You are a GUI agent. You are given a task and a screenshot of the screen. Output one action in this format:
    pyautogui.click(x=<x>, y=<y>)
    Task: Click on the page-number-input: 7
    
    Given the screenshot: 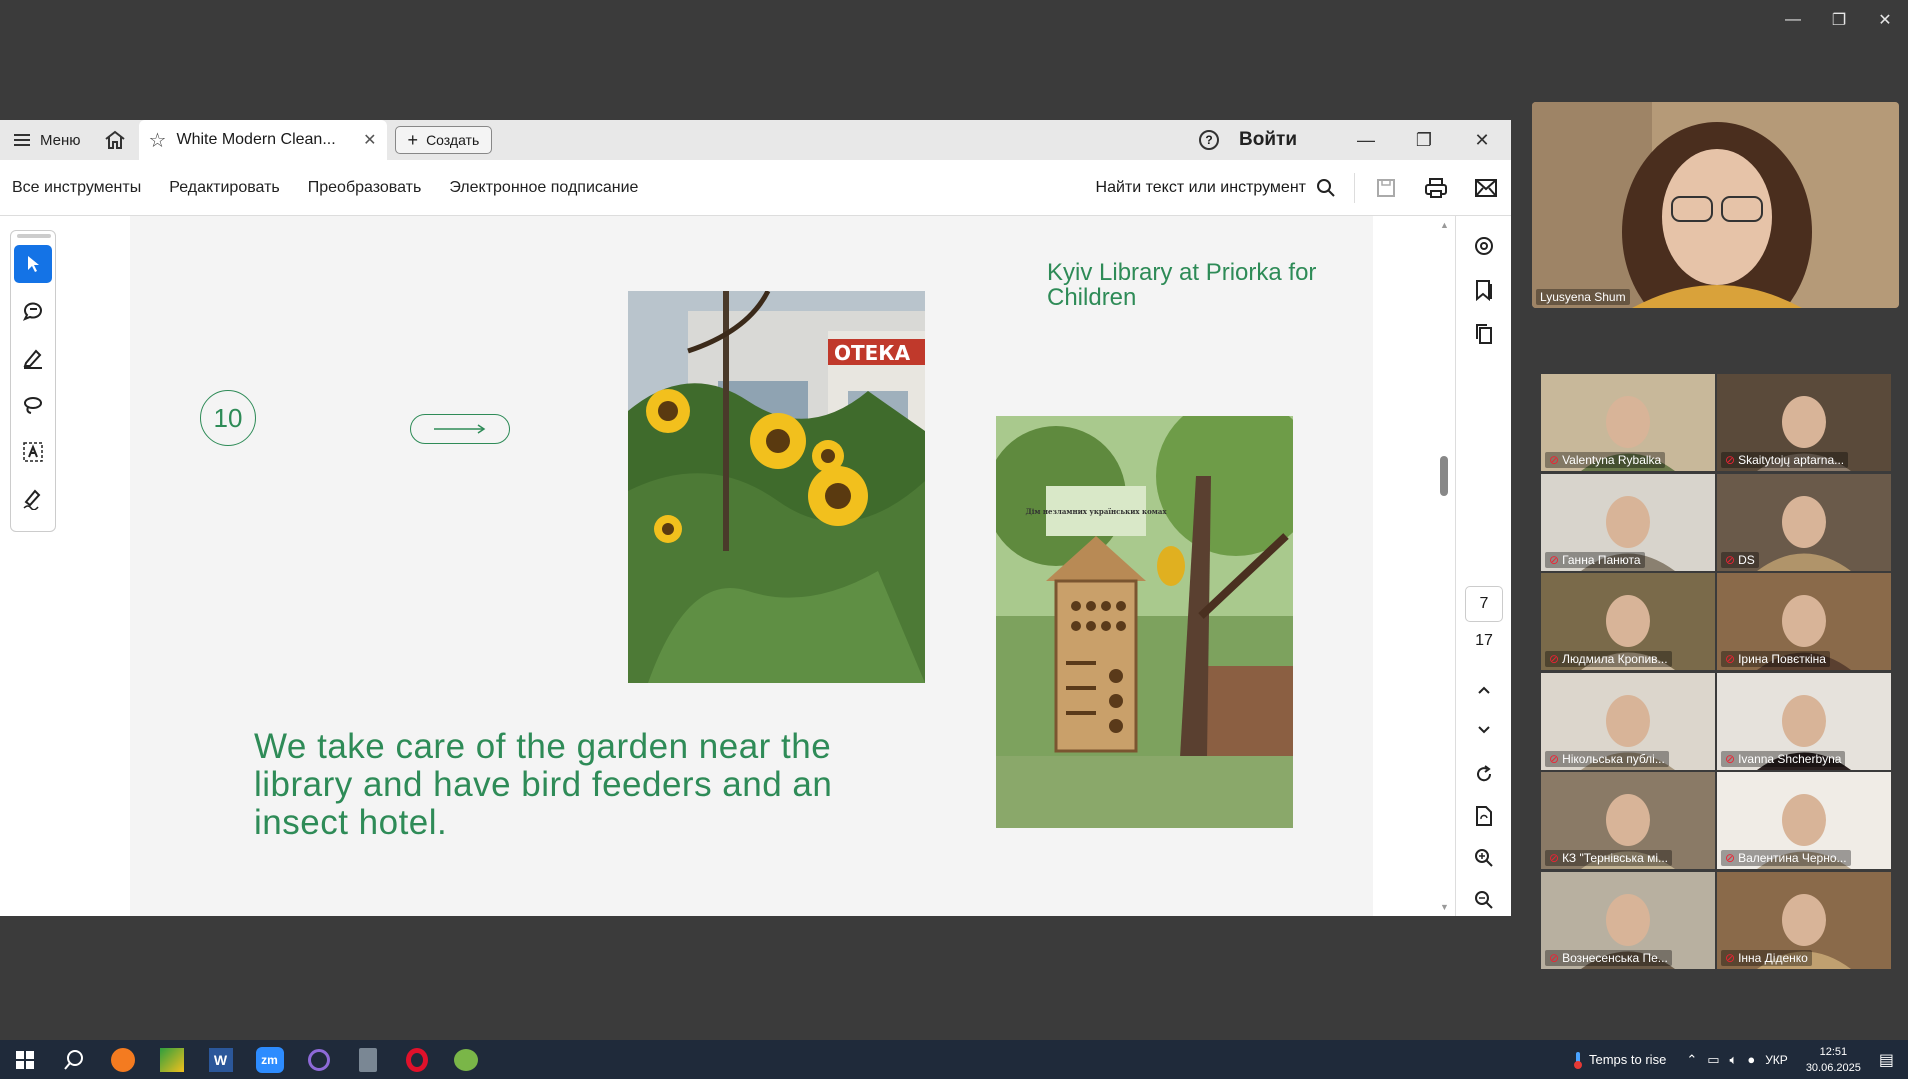 What is the action you would take?
    pyautogui.click(x=1484, y=604)
    